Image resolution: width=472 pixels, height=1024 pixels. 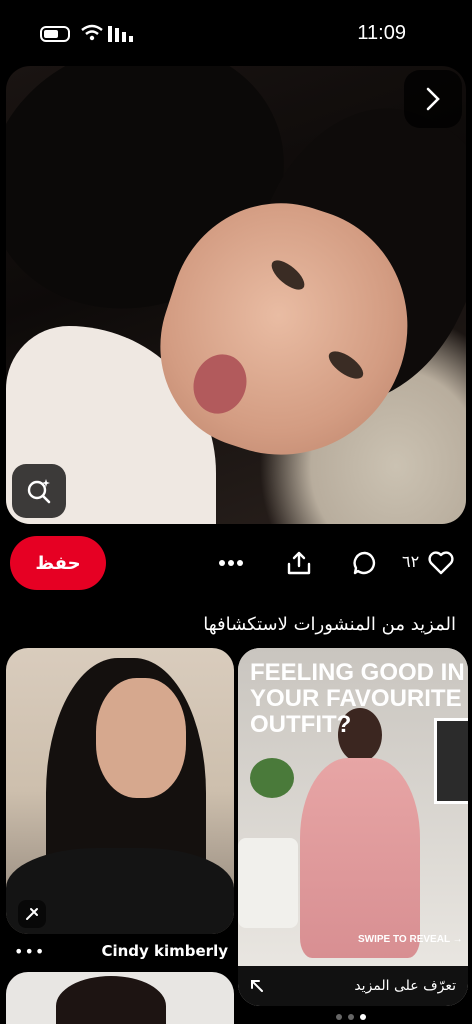 What do you see at coordinates (236, 31) in the screenshot?
I see `status-bar: 11:09` at bounding box center [236, 31].